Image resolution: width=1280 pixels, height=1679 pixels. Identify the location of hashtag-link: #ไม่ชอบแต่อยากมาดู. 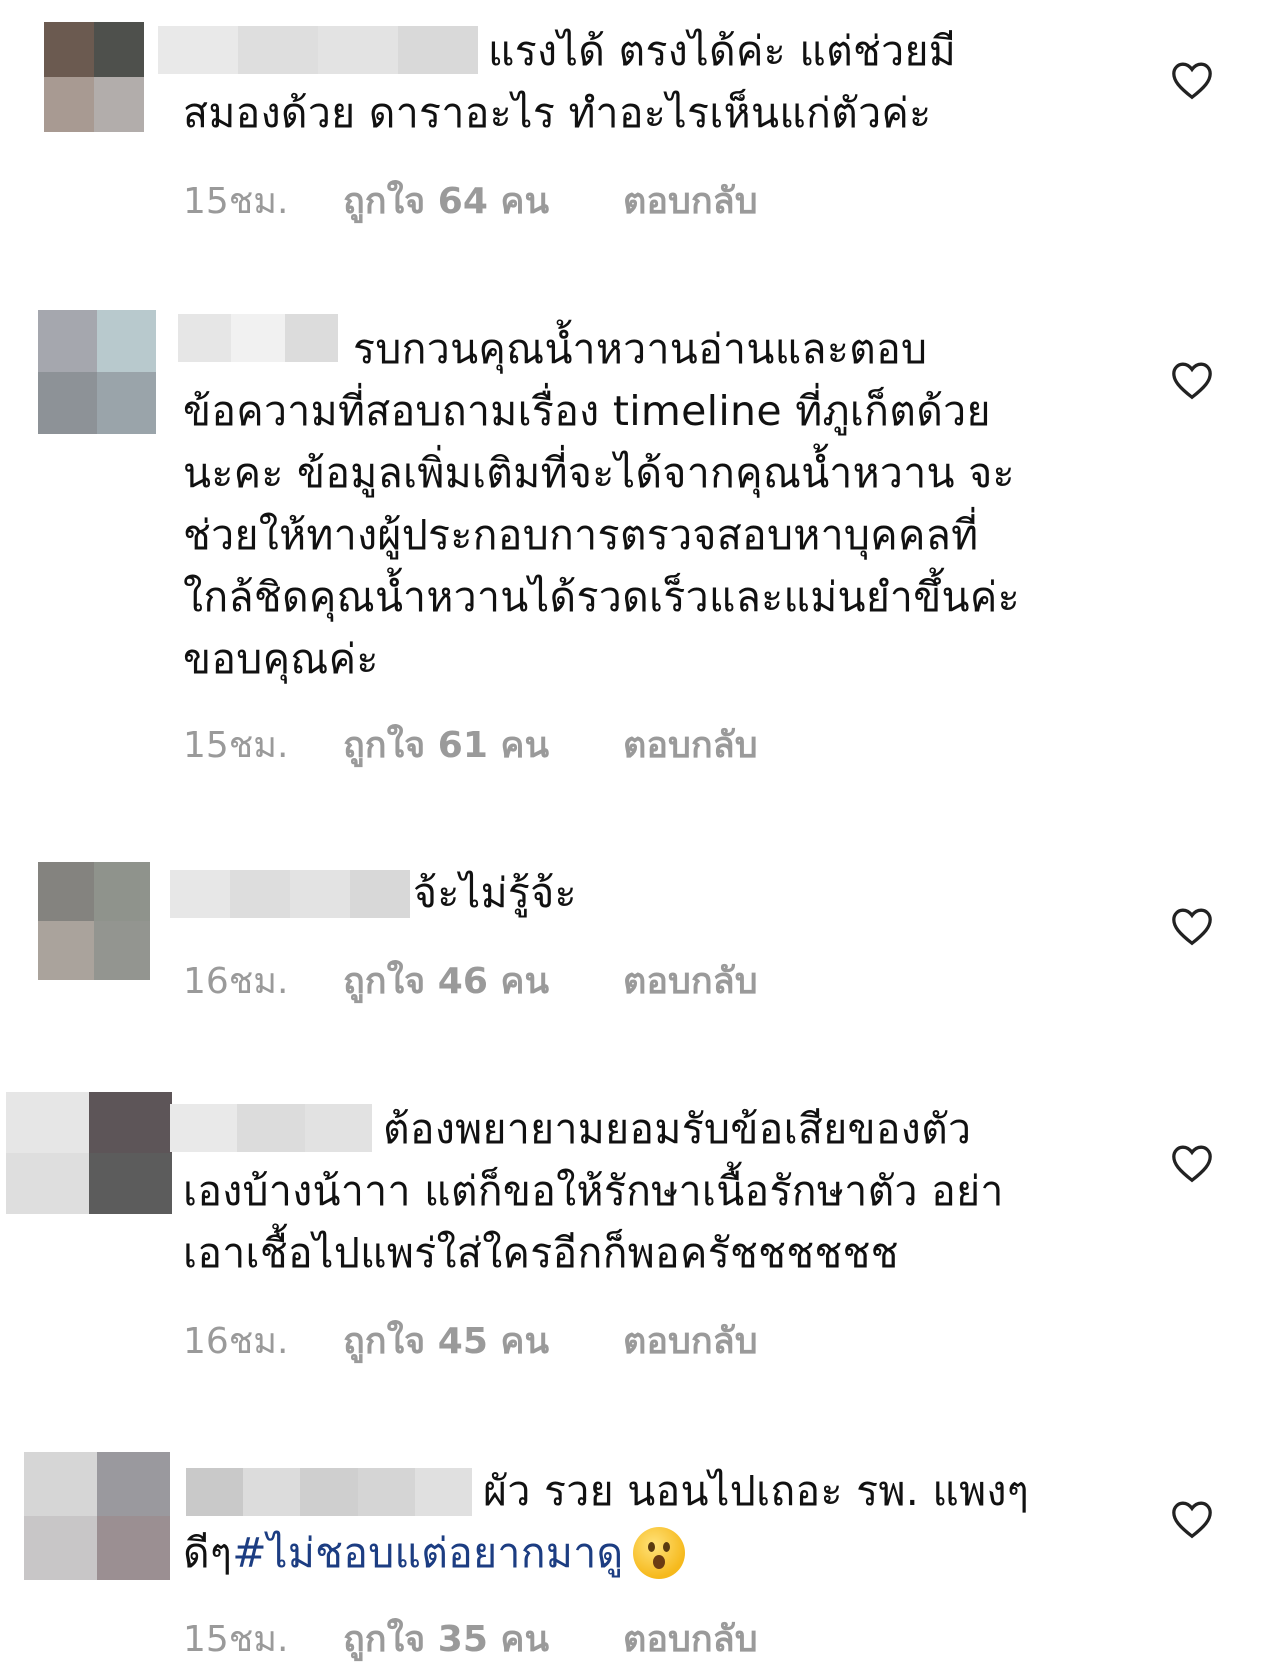
(427, 1553).